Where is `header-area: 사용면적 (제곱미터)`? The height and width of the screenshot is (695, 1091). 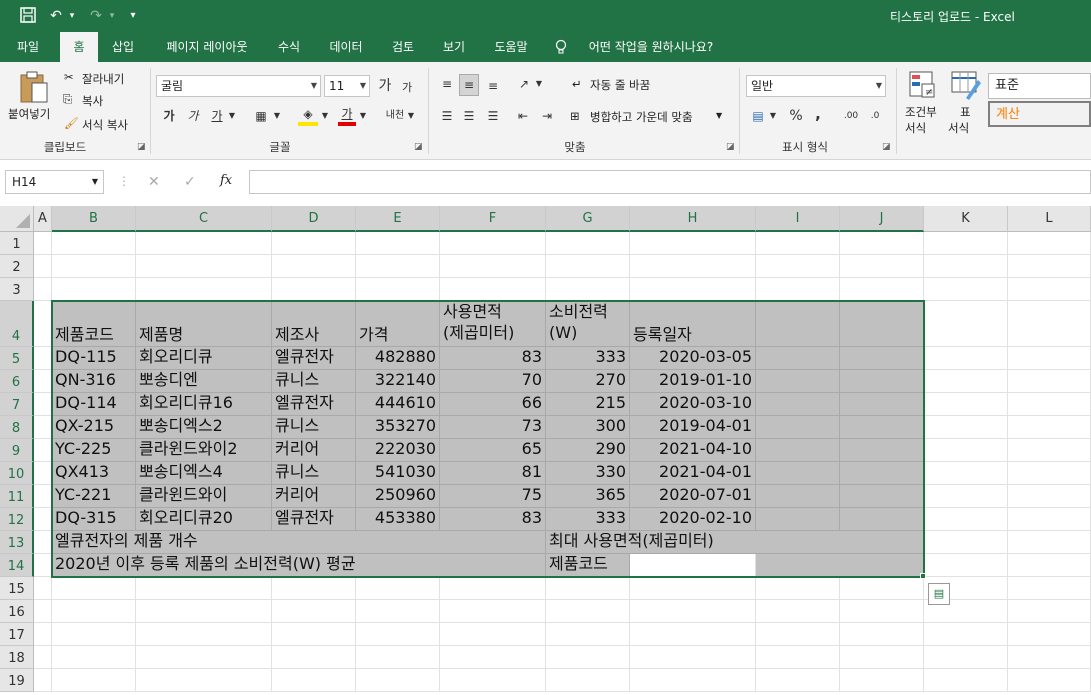 header-area: 사용면적 (제곱미터) is located at coordinates (493, 324).